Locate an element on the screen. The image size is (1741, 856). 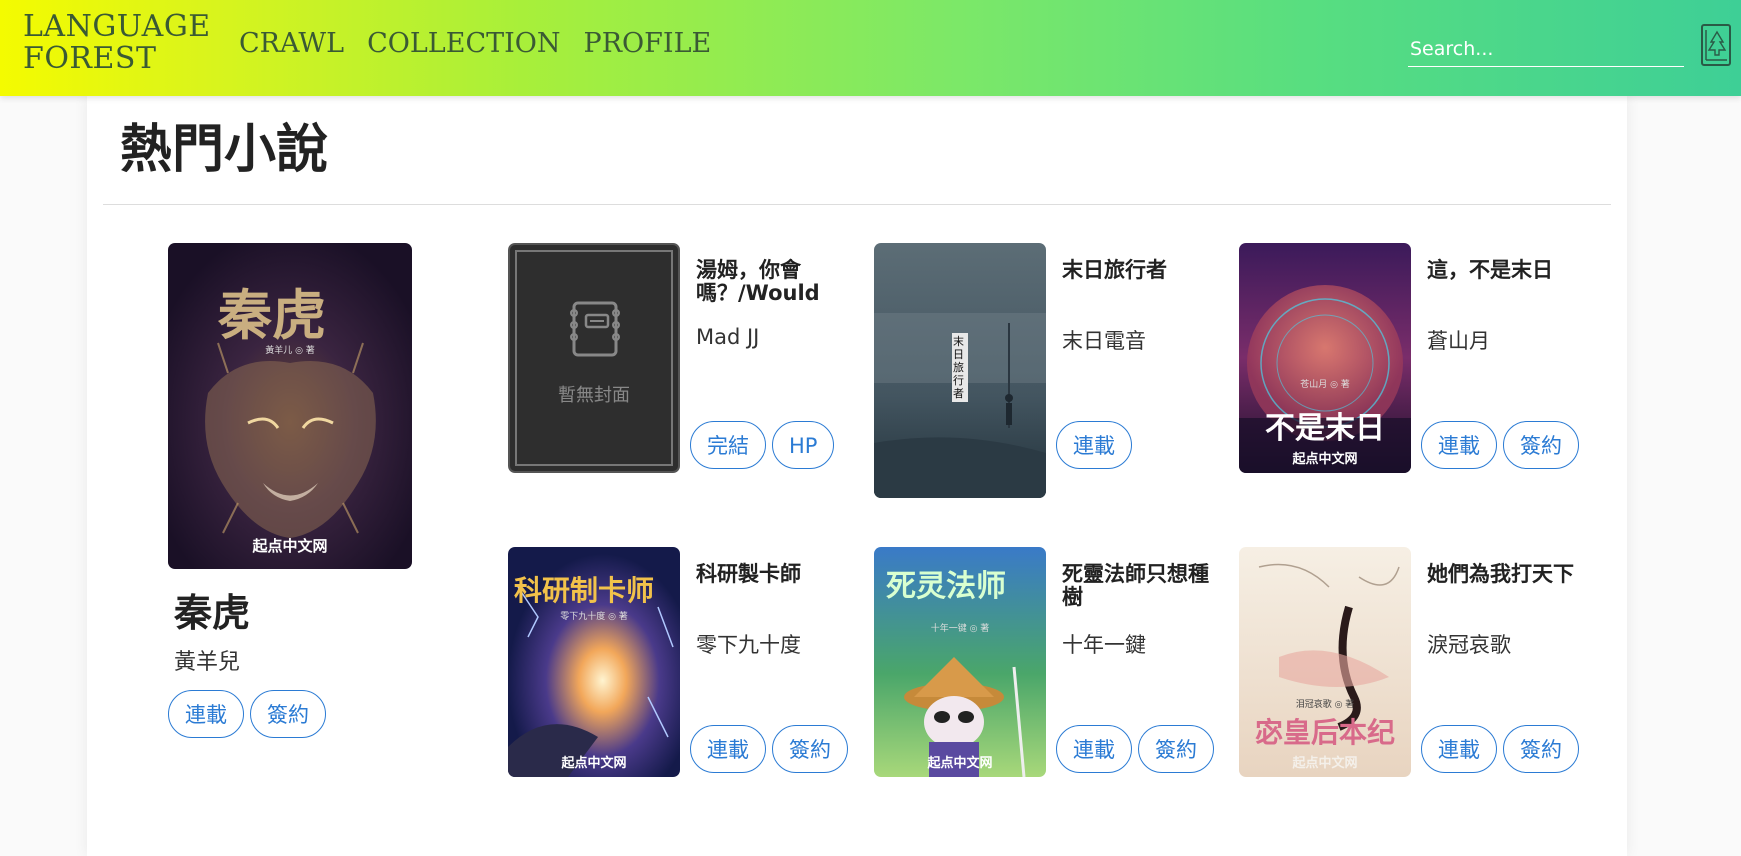
site-logo: LANGUAGE FOREST is located at coordinates (117, 43).